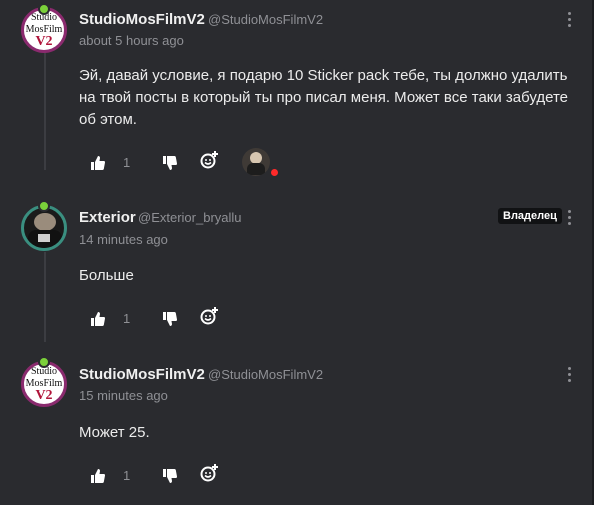  What do you see at coordinates (256, 162) in the screenshot?
I see `reaction-avatar` at bounding box center [256, 162].